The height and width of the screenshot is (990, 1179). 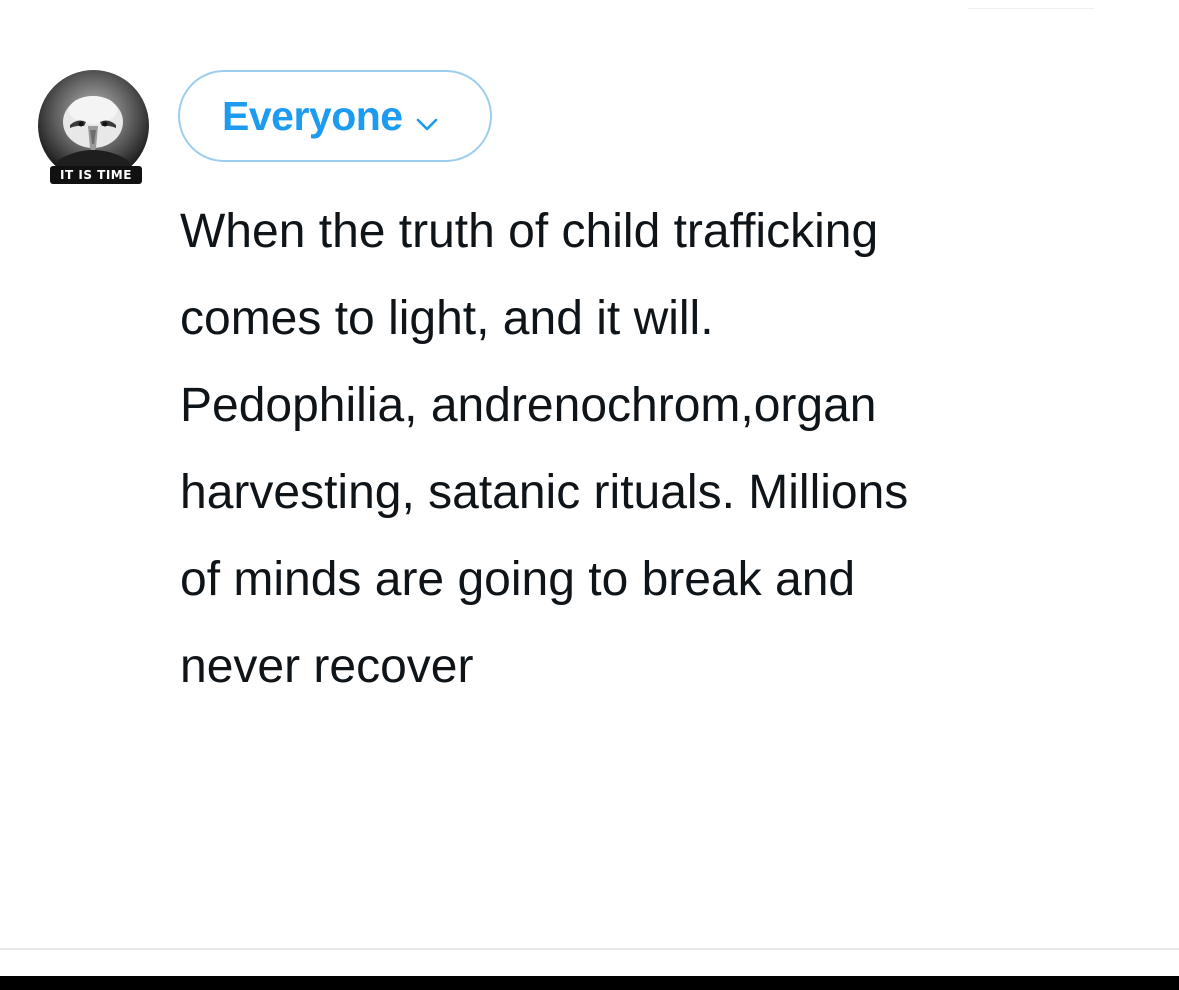 I want to click on eagle-avatar-icon, so click(x=93, y=125).